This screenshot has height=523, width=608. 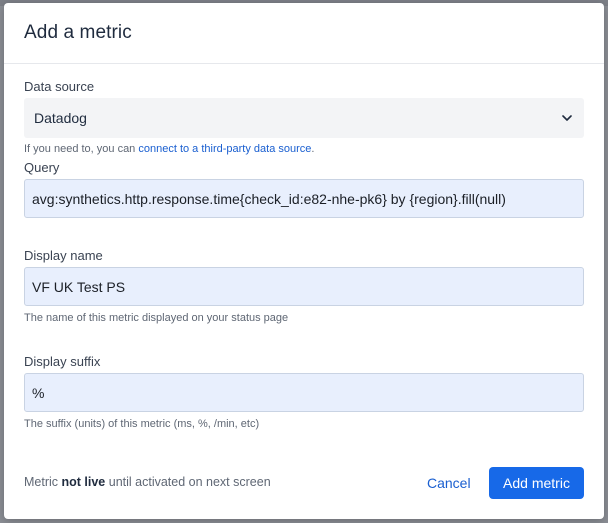 I want to click on footer-note-bold: not live, so click(x=83, y=482).